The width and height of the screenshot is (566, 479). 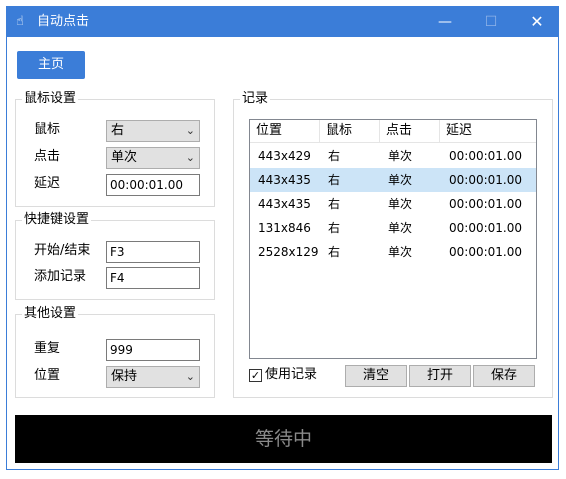 What do you see at coordinates (153, 377) in the screenshot?
I see `position-select: 保持 ⌄` at bounding box center [153, 377].